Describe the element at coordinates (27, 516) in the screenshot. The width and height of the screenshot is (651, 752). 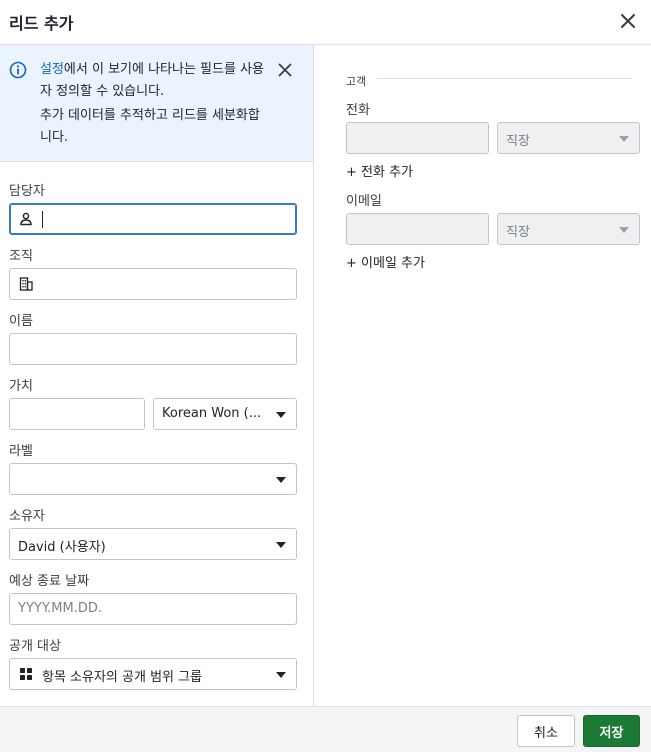
I see `owner-label: 소유자` at that location.